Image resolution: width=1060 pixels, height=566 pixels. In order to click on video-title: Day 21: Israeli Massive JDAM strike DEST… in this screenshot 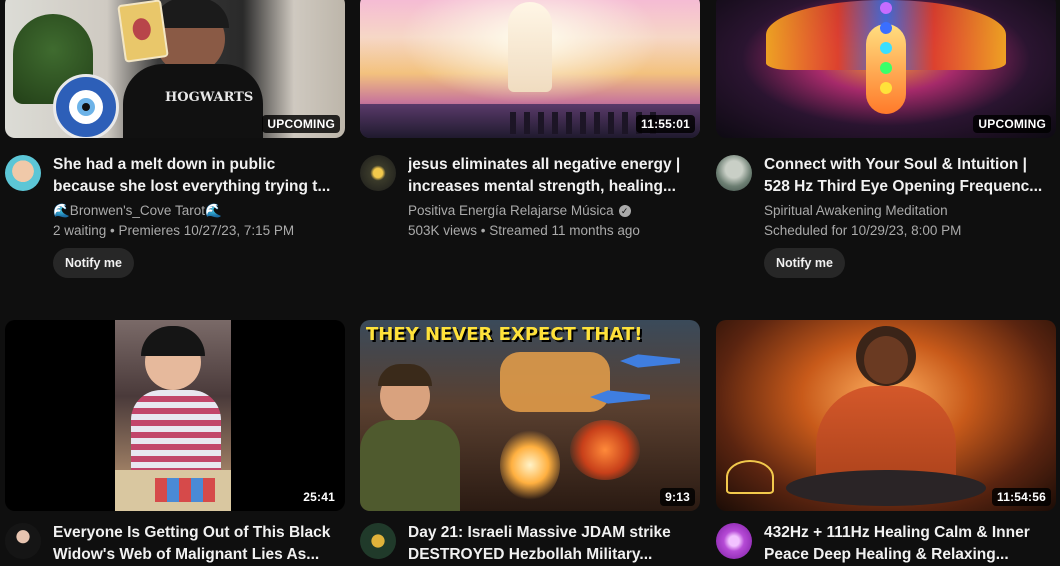, I will do `click(550, 544)`.